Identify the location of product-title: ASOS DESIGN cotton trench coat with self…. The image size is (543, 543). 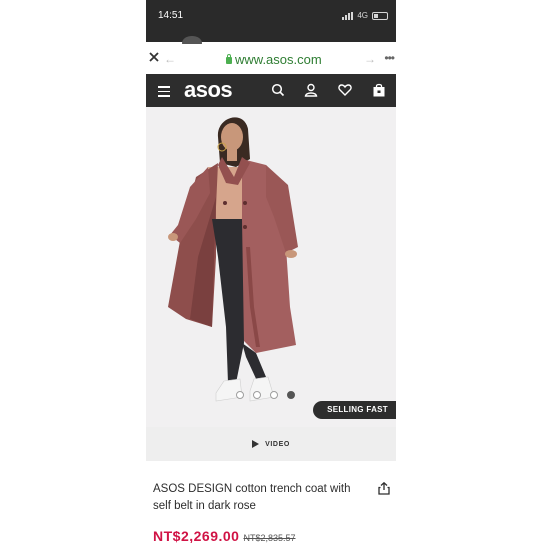
(252, 497).